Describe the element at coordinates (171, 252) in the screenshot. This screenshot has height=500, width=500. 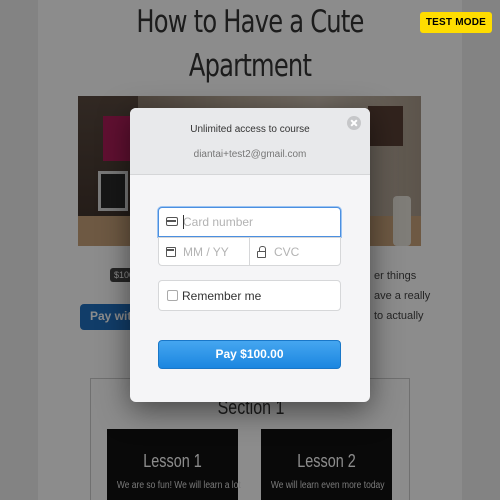
I see `calendar-icon` at that location.